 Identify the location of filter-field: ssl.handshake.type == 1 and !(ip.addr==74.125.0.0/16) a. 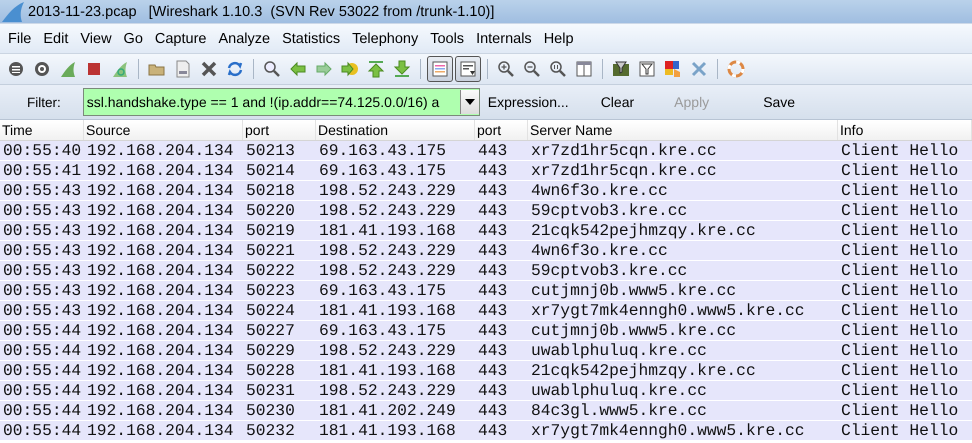
(281, 102).